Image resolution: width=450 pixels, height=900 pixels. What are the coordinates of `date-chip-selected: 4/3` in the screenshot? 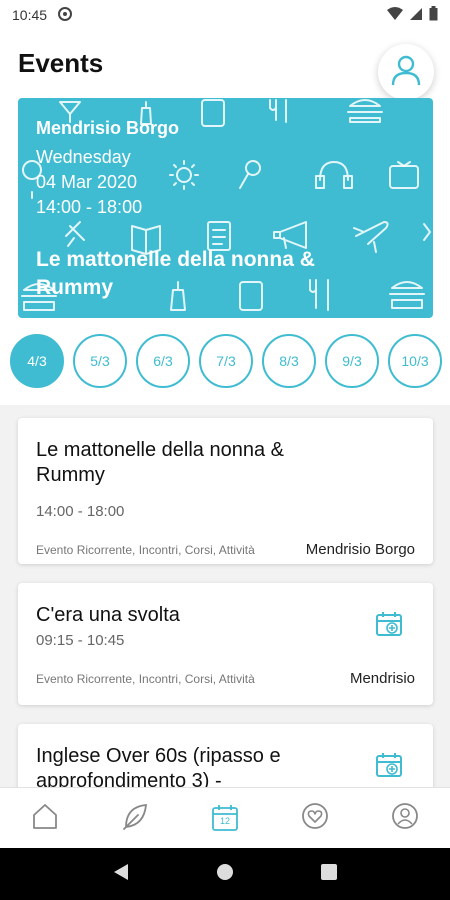 It's located at (37, 361).